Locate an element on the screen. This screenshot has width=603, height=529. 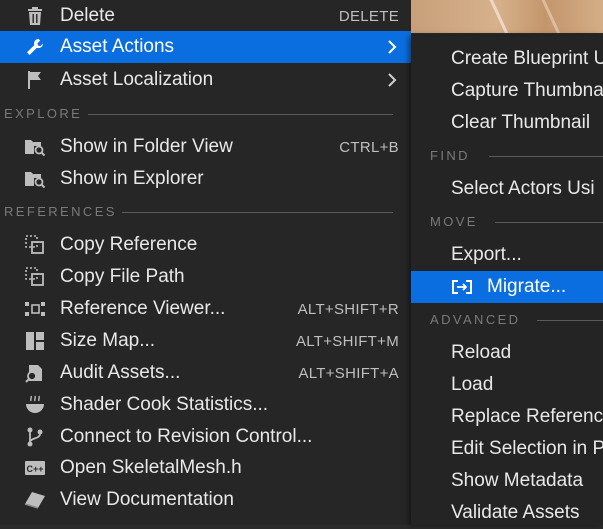
section-label: MOVE is located at coordinates (454, 221).